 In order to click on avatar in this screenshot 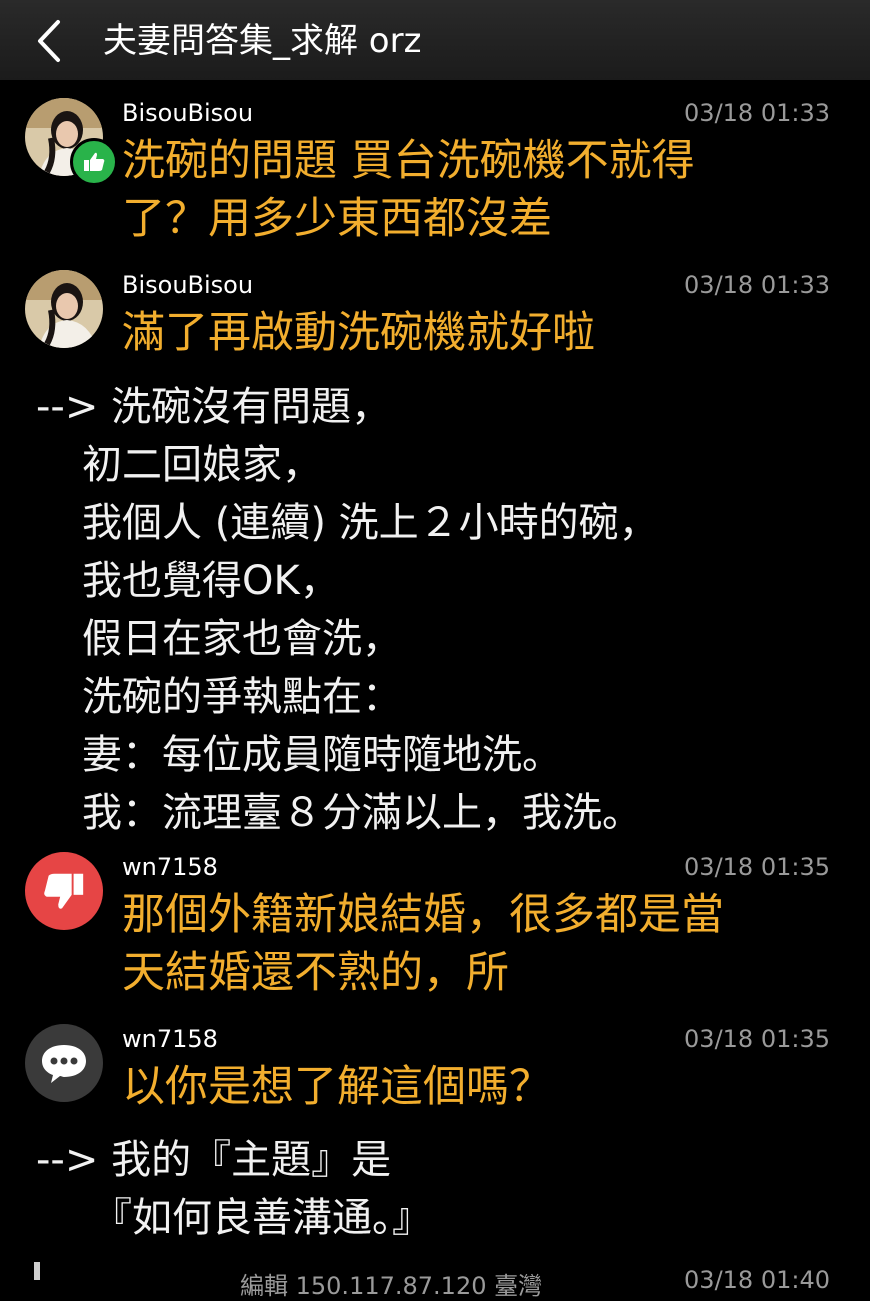, I will do `click(64, 309)`.